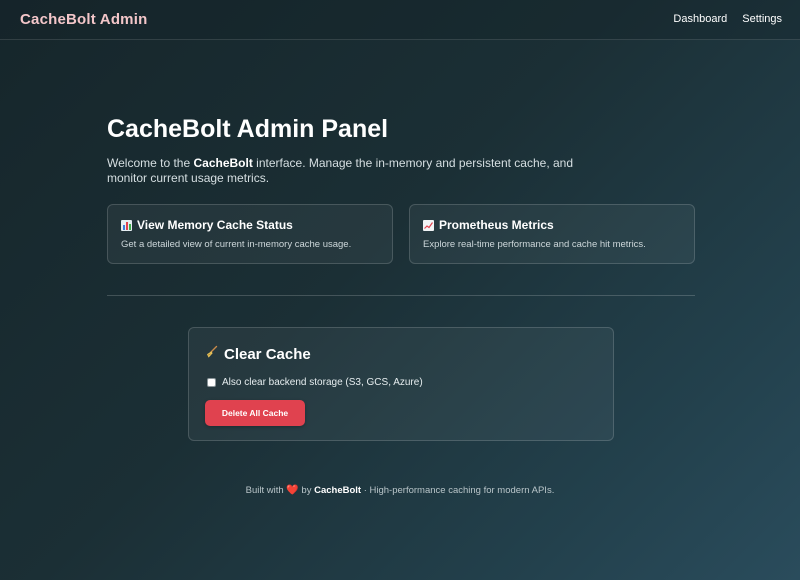 Image resolution: width=800 pixels, height=580 pixels. I want to click on clear-cache-label: Clear Cache, so click(267, 354).